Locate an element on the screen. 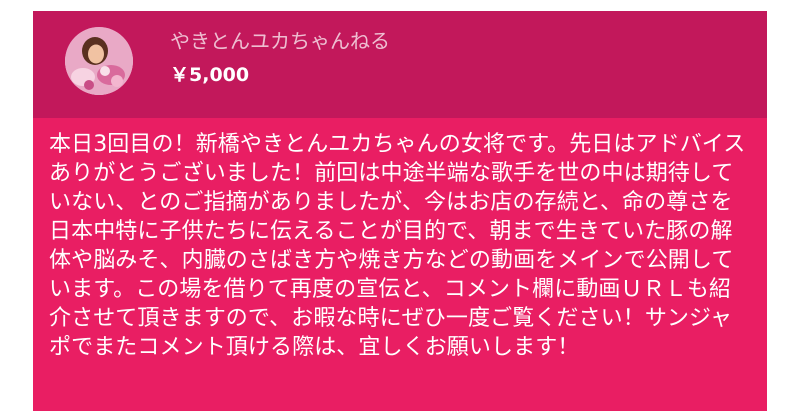 The height and width of the screenshot is (419, 800). user-avatar-icon is located at coordinates (99, 61).